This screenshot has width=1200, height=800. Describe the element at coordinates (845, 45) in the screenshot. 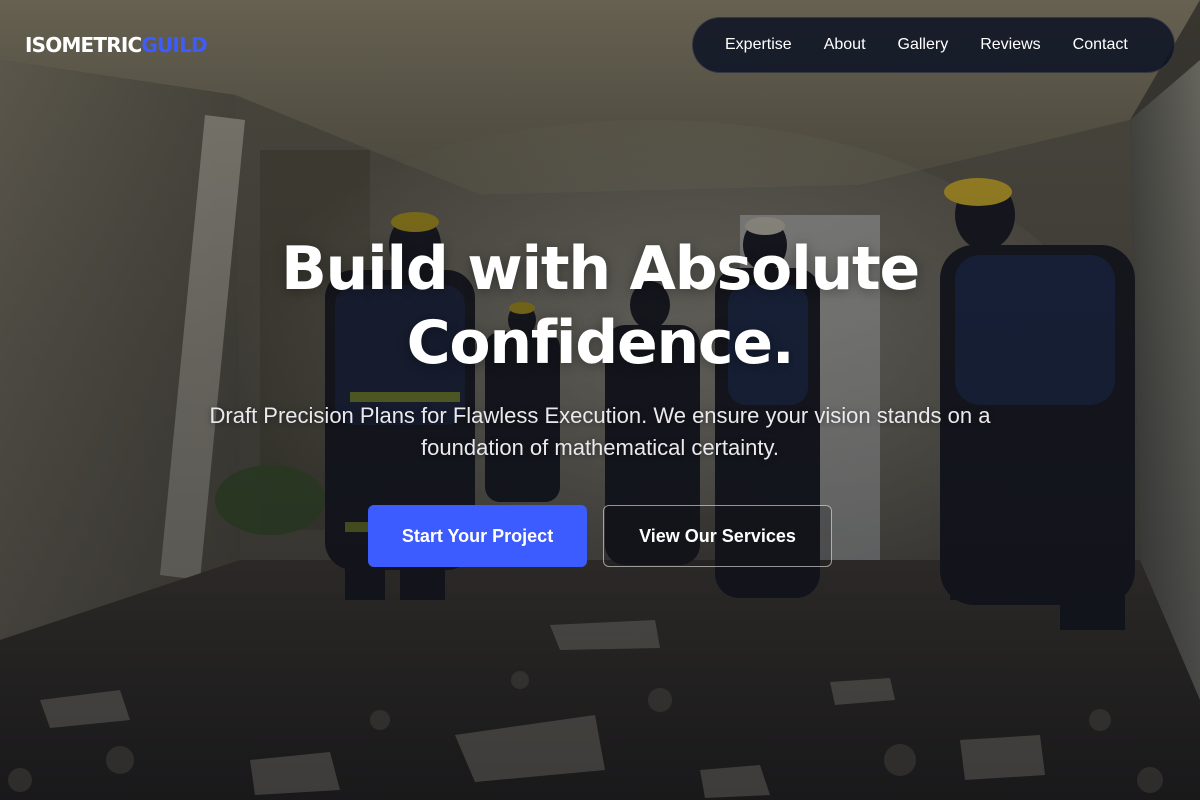

I see `nav-link-about: About` at that location.